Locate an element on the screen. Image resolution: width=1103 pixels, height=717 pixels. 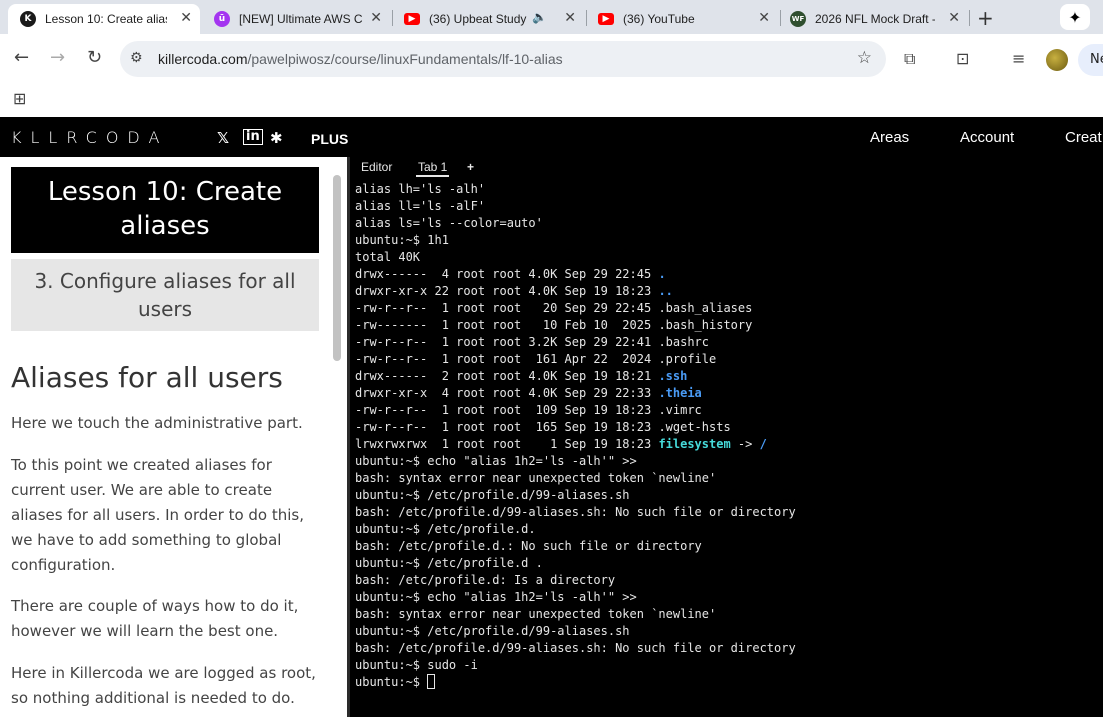
nav-account: Account is located at coordinates (987, 137).